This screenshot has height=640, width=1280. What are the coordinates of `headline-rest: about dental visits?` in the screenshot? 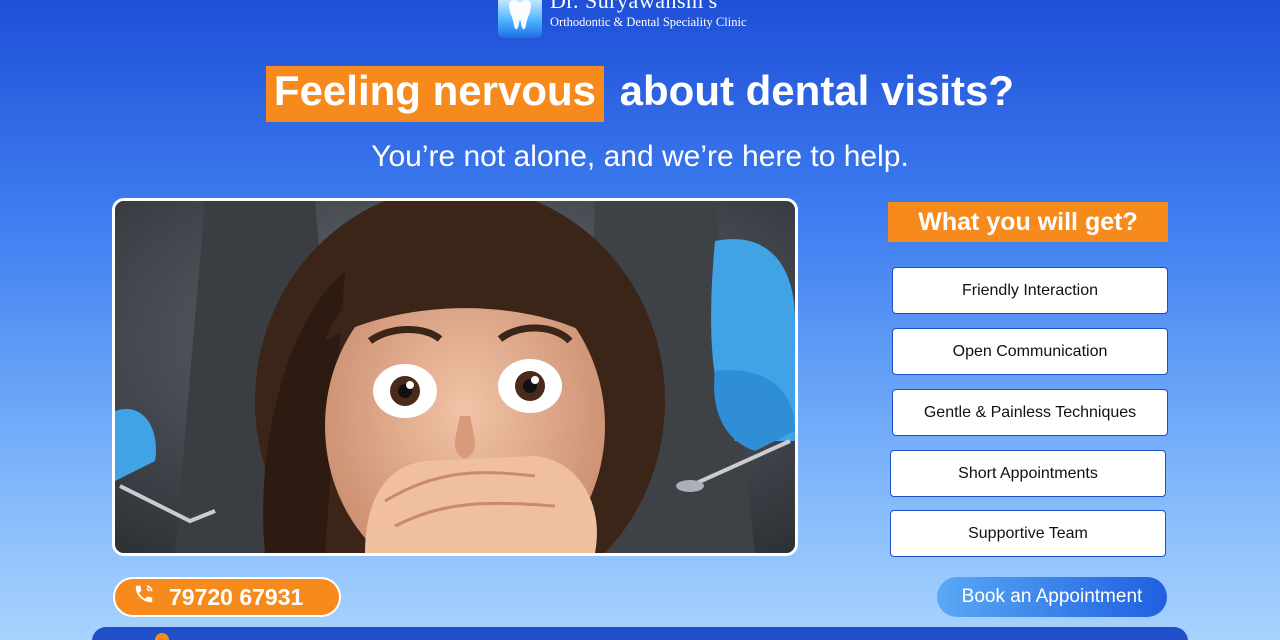 It's located at (817, 90).